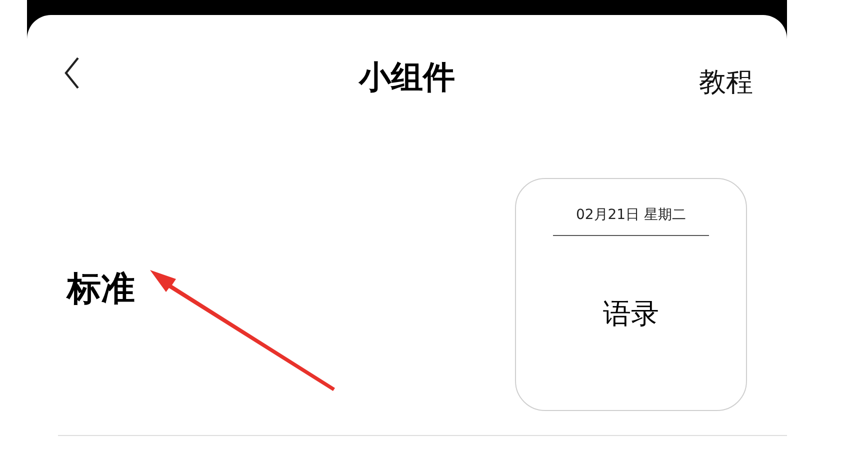 The image size is (845, 451). I want to click on widget-preview-card: 02月21日 星期二 语录, so click(631, 294).